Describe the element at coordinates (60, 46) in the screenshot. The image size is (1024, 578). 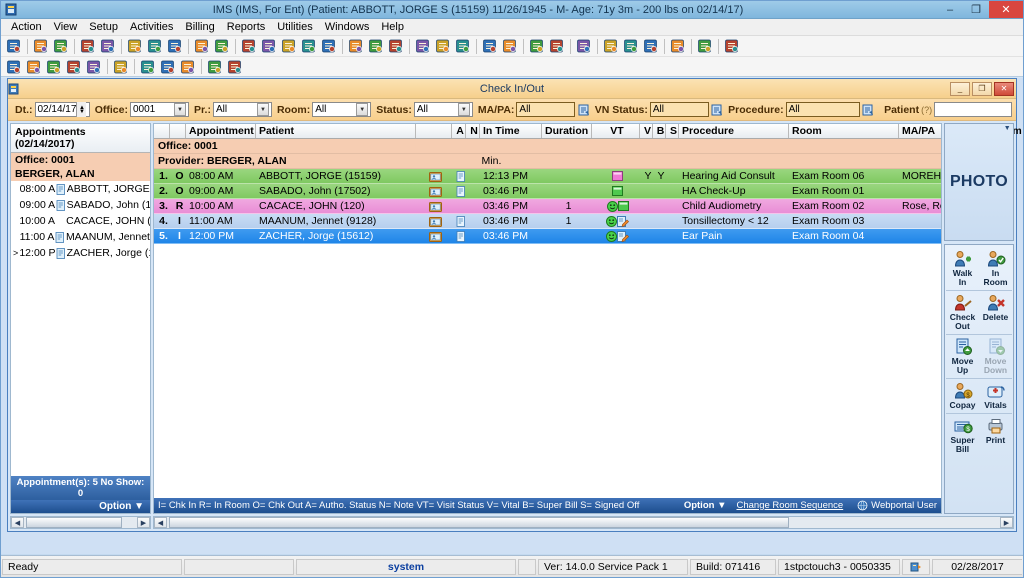
I see `patient-edit-icon` at that location.